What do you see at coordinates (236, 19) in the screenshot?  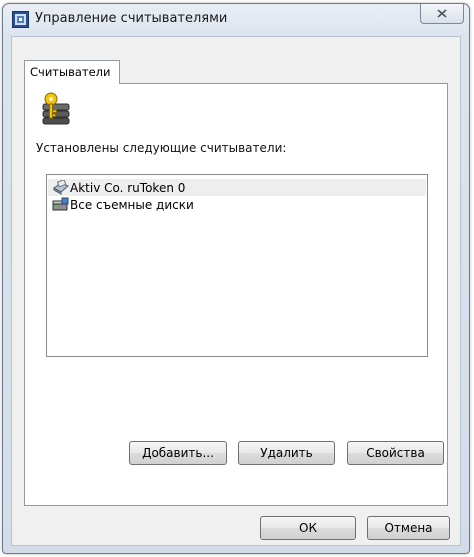 I see `title-bar: Управление считывателями` at bounding box center [236, 19].